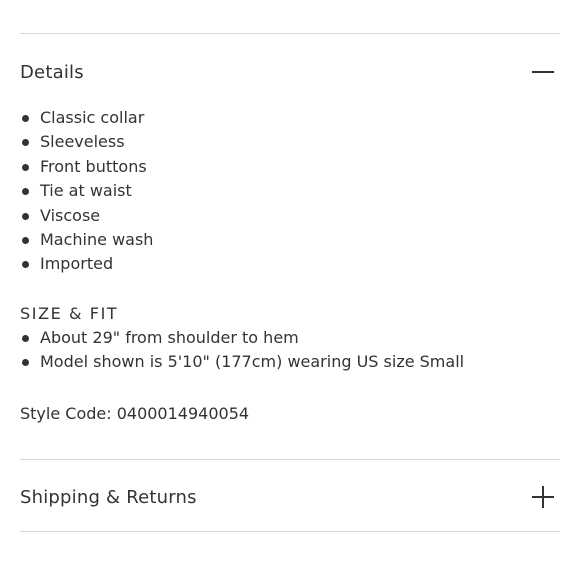 This screenshot has height=580, width=580. I want to click on list-item: Front buttons, so click(86, 167).